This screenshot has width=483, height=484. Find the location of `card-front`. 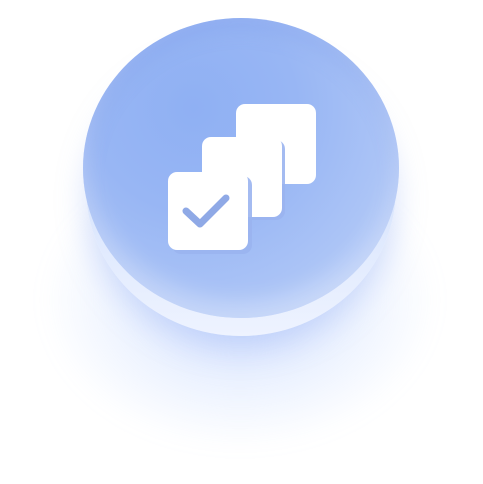

card-front is located at coordinates (208, 211).